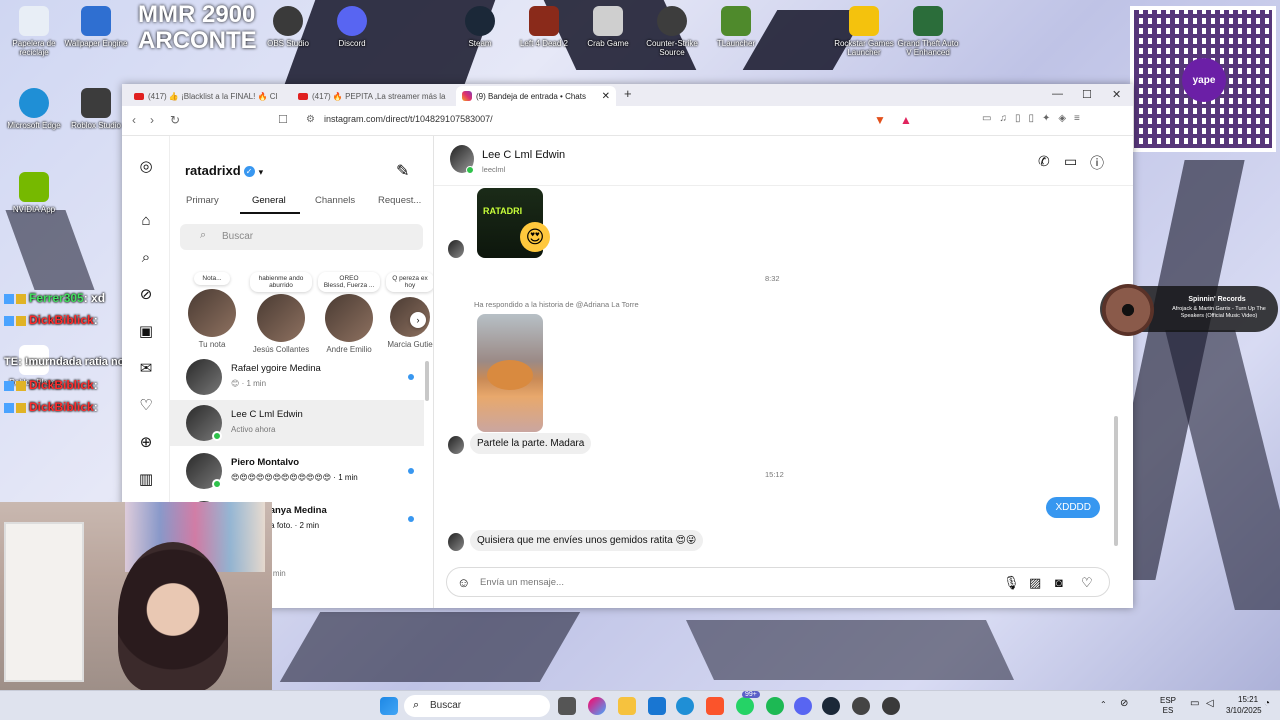 The width and height of the screenshot is (1280, 720). I want to click on clock-date: 3/10/2025, so click(1244, 711).